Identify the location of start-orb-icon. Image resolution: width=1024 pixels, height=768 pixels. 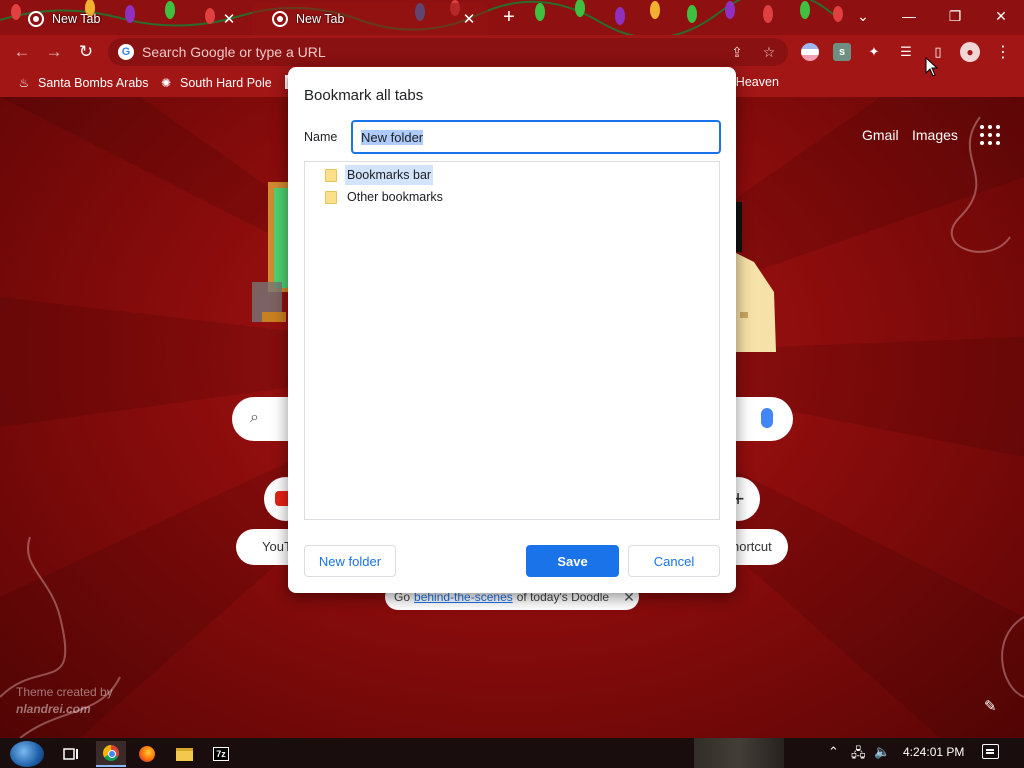
(27, 754).